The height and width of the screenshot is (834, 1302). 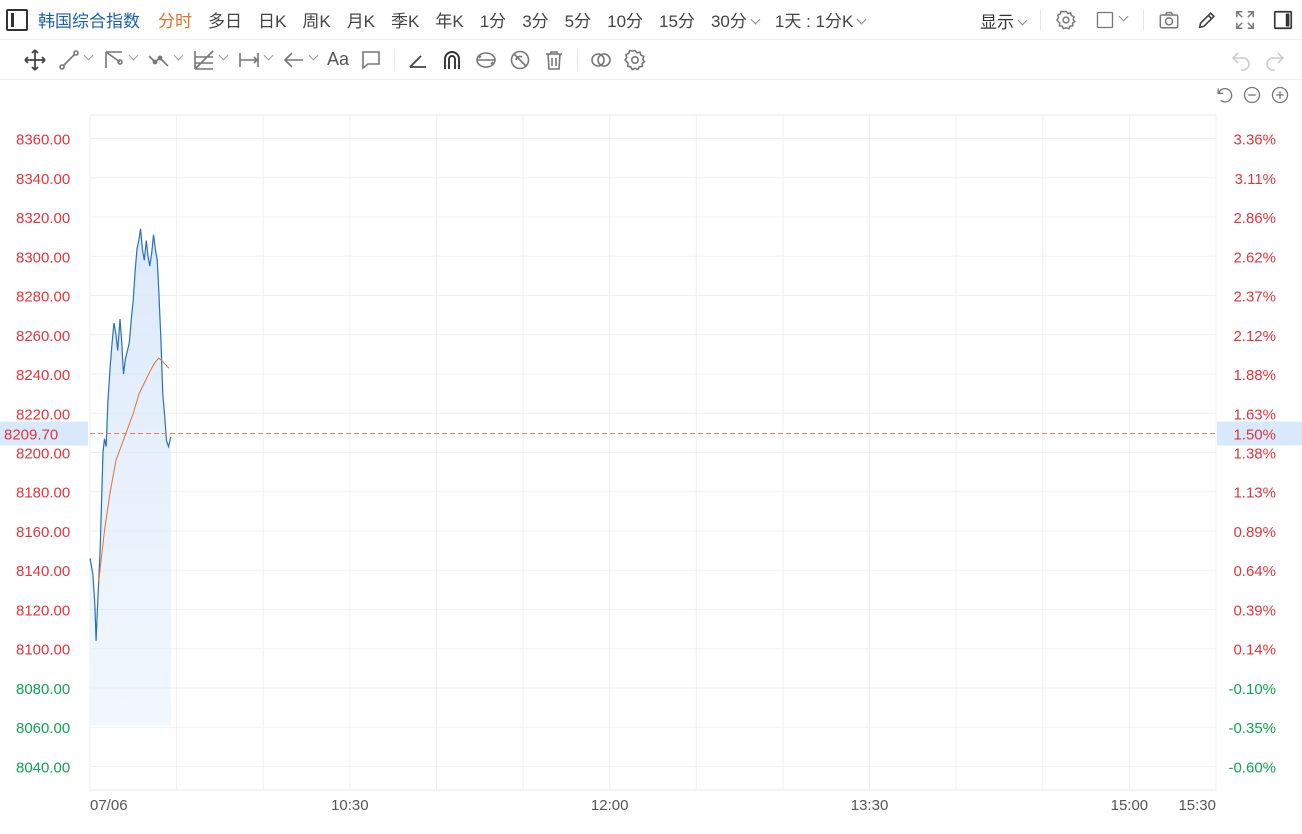 I want to click on period-tab: 季K, so click(x=405, y=19).